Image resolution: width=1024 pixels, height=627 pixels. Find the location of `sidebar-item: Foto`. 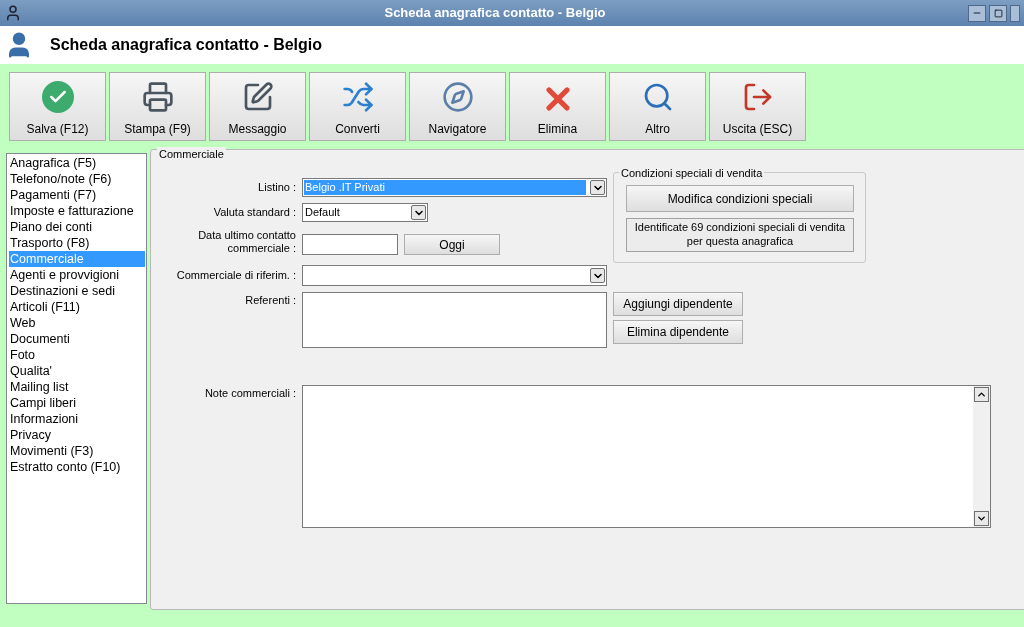

sidebar-item: Foto is located at coordinates (77, 355).